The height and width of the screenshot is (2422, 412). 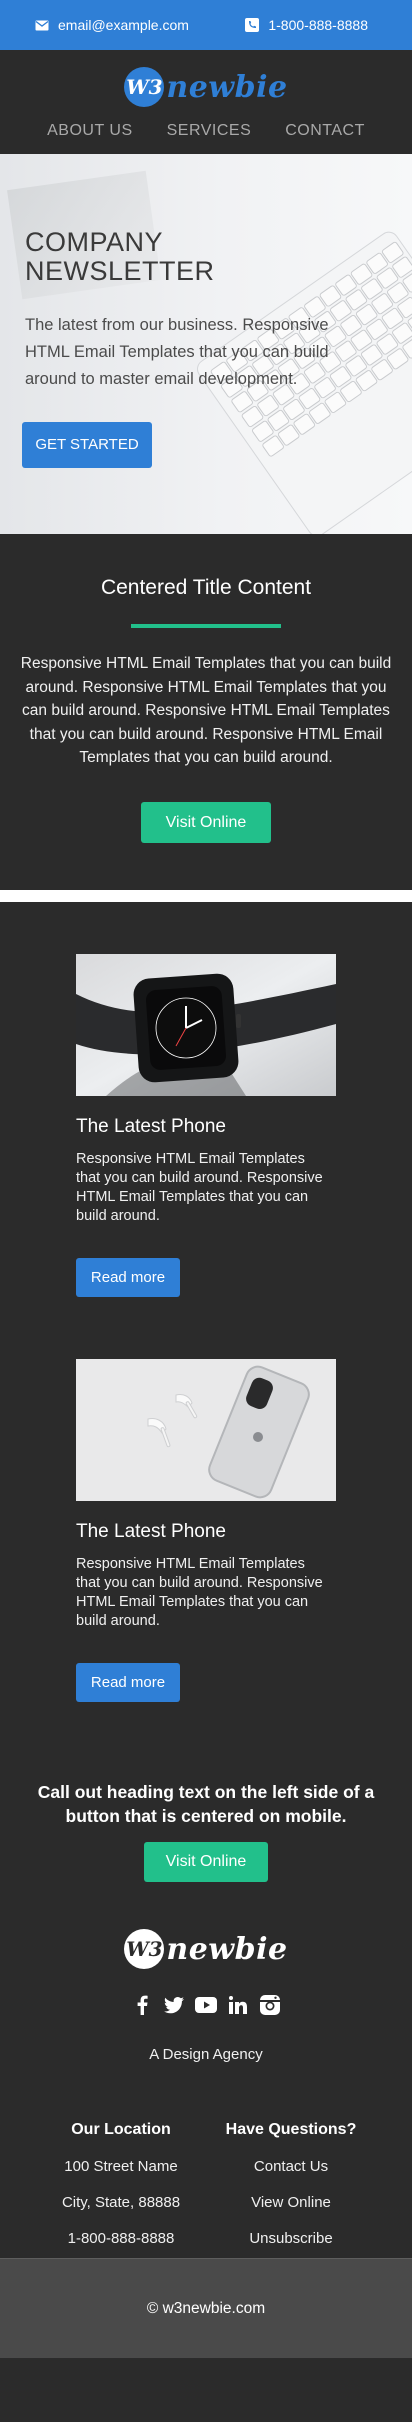 I want to click on footer-logo-text: newbie, so click(x=227, y=1949).